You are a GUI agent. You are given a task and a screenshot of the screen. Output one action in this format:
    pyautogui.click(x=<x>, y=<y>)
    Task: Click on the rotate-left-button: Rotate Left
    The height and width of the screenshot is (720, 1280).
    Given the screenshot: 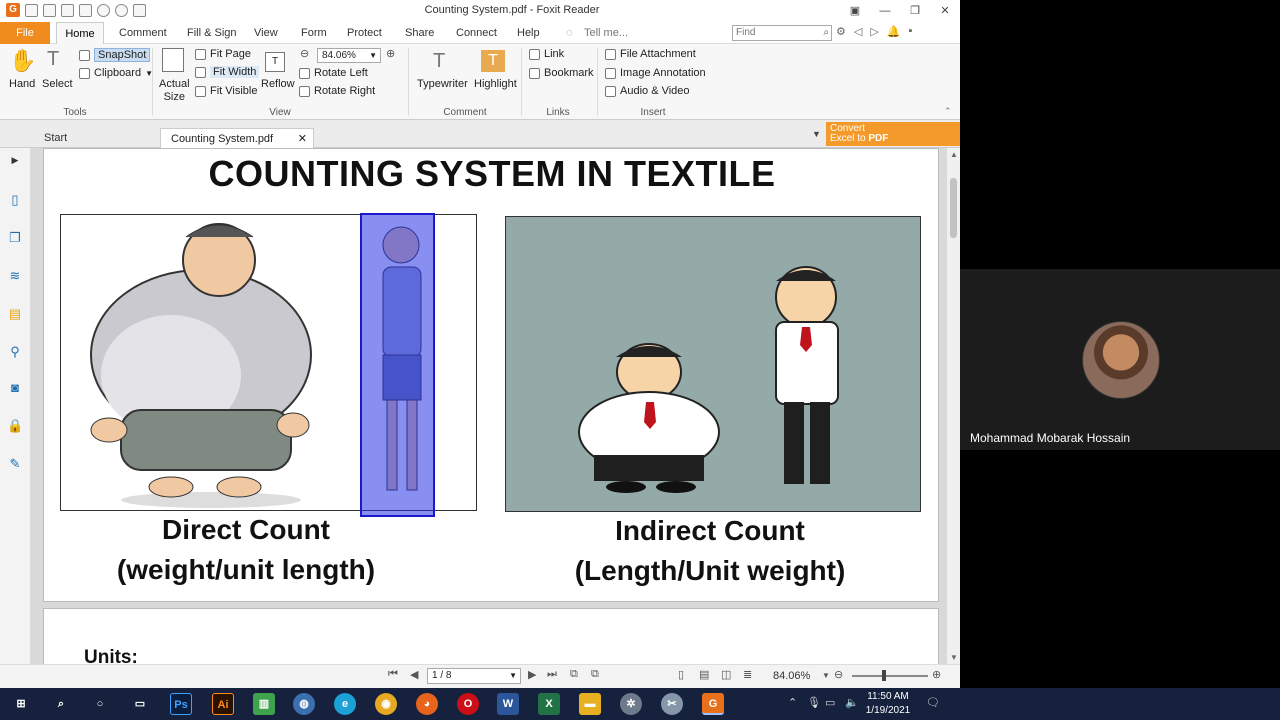 What is the action you would take?
    pyautogui.click(x=333, y=73)
    